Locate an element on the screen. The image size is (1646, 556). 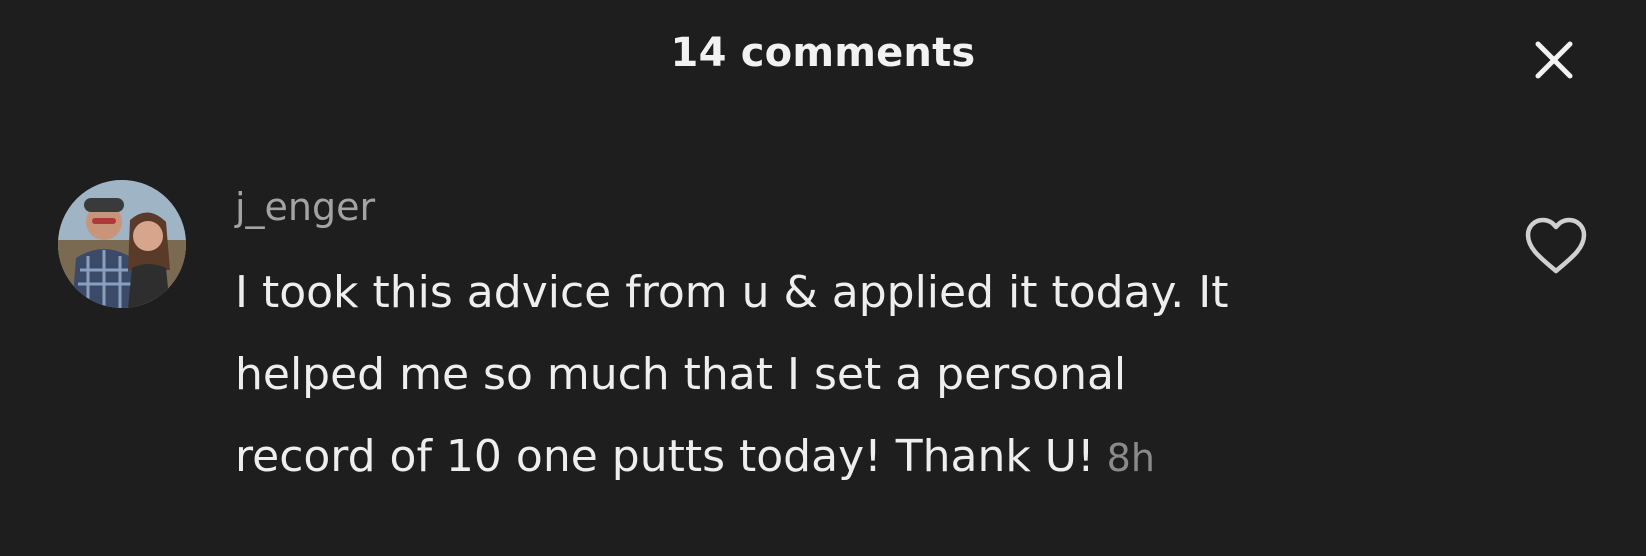
close-button is located at coordinates (1554, 60).